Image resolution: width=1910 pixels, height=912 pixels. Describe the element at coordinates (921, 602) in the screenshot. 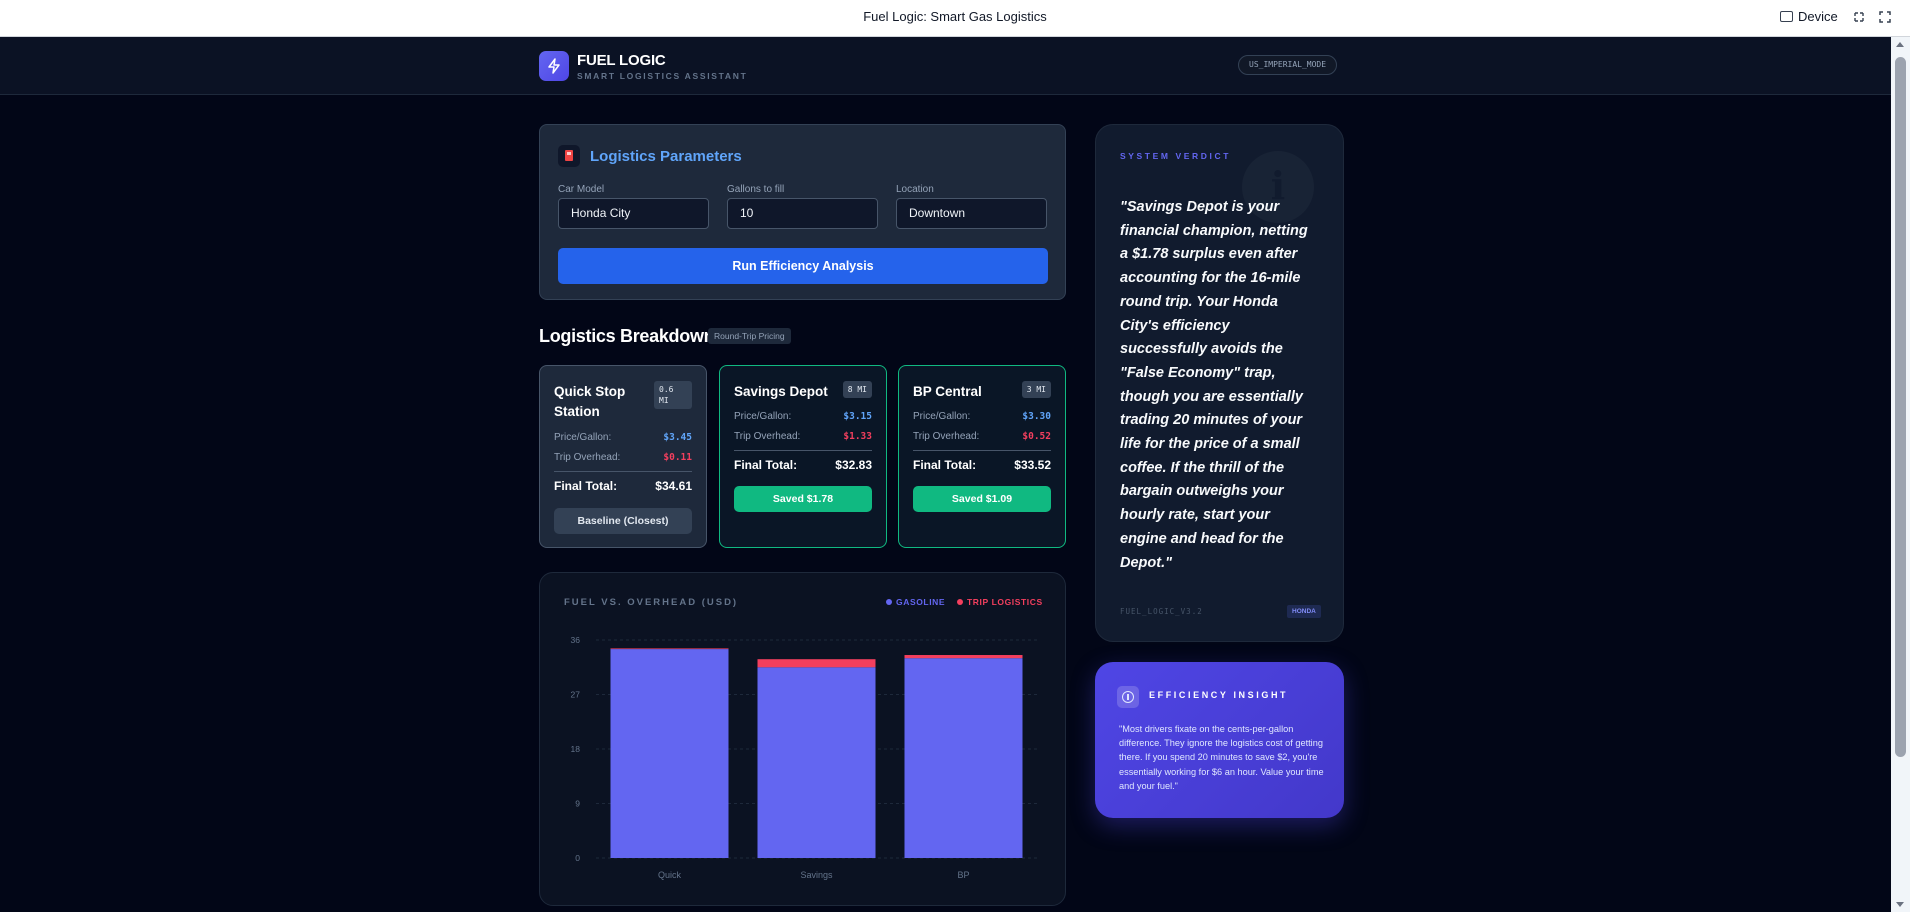

I see `legend-label: GASOLINE` at that location.